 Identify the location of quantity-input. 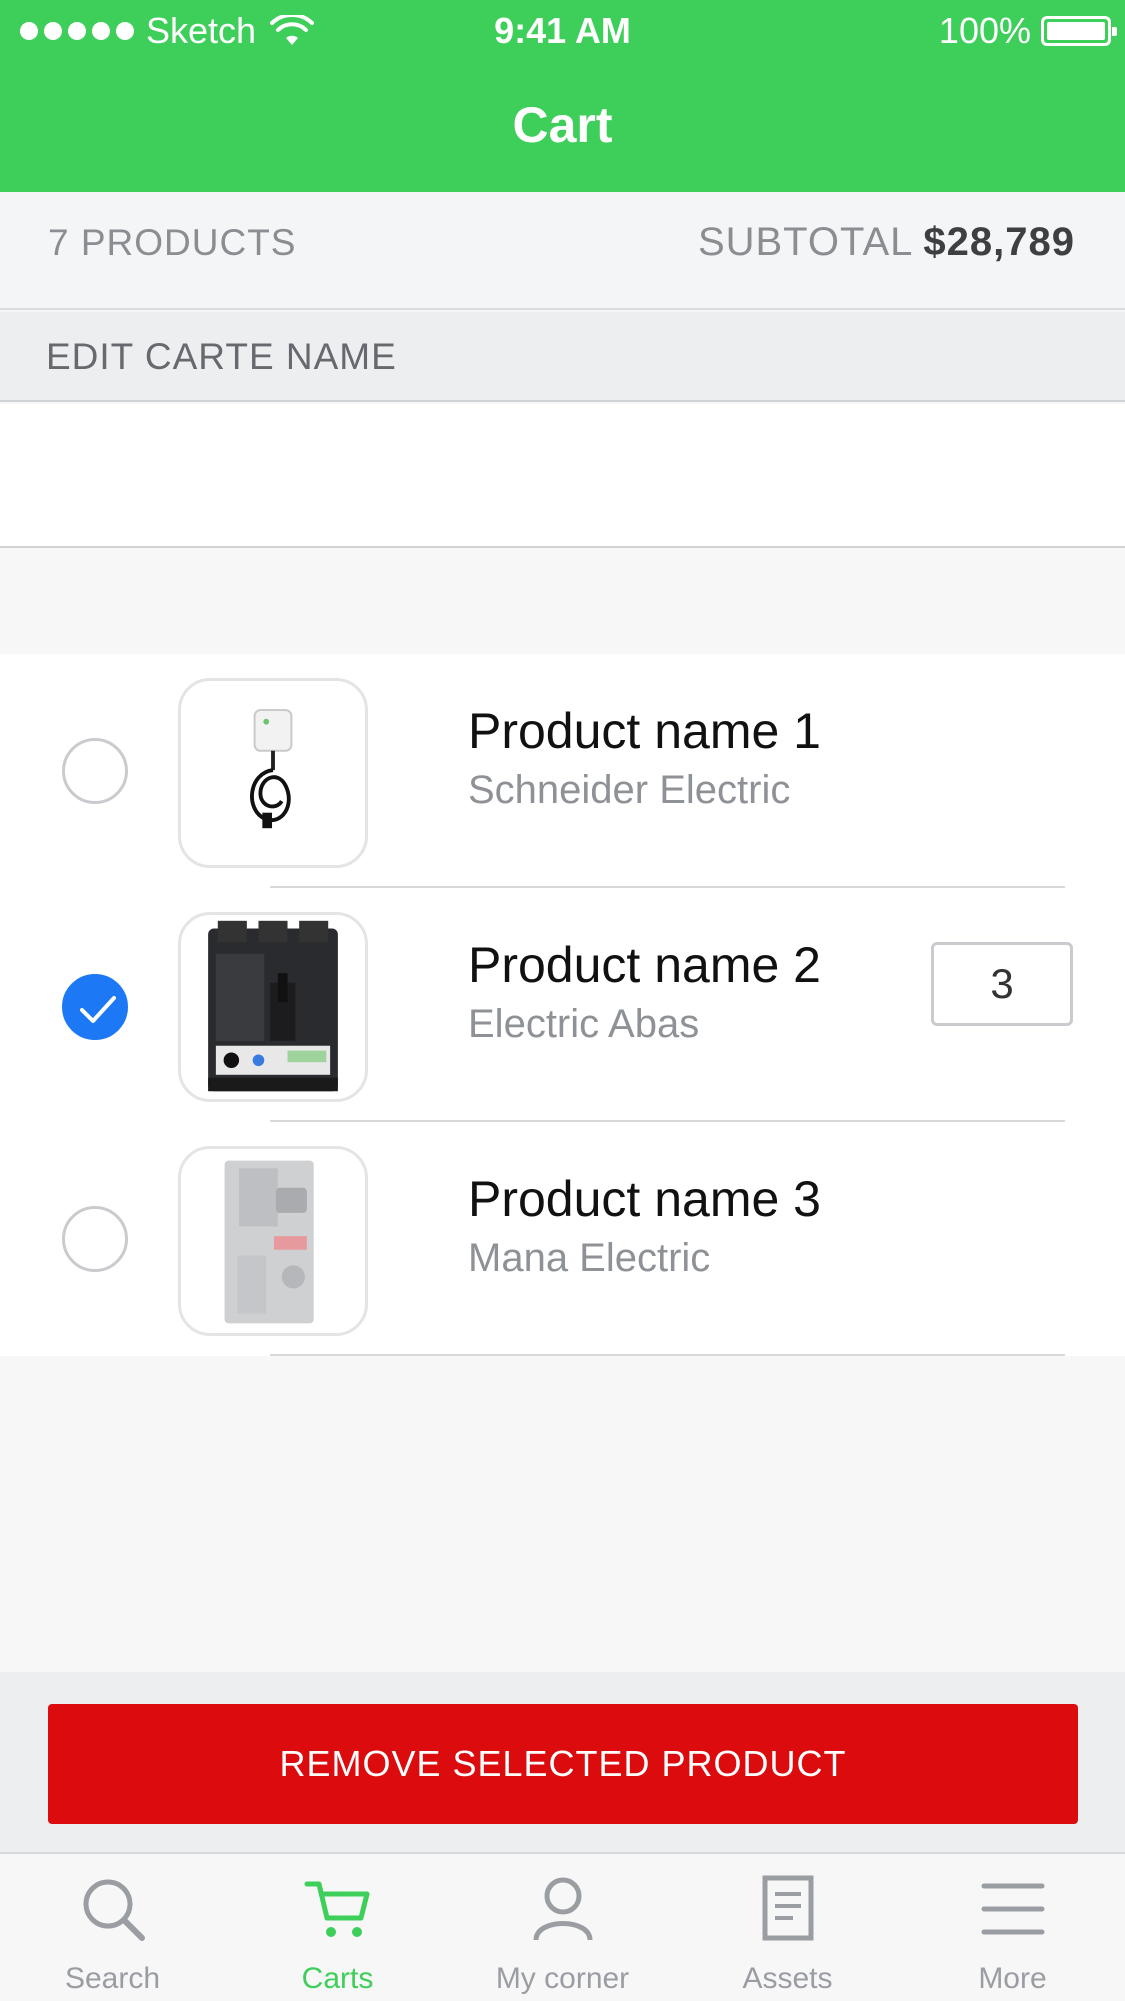
(1002, 984).